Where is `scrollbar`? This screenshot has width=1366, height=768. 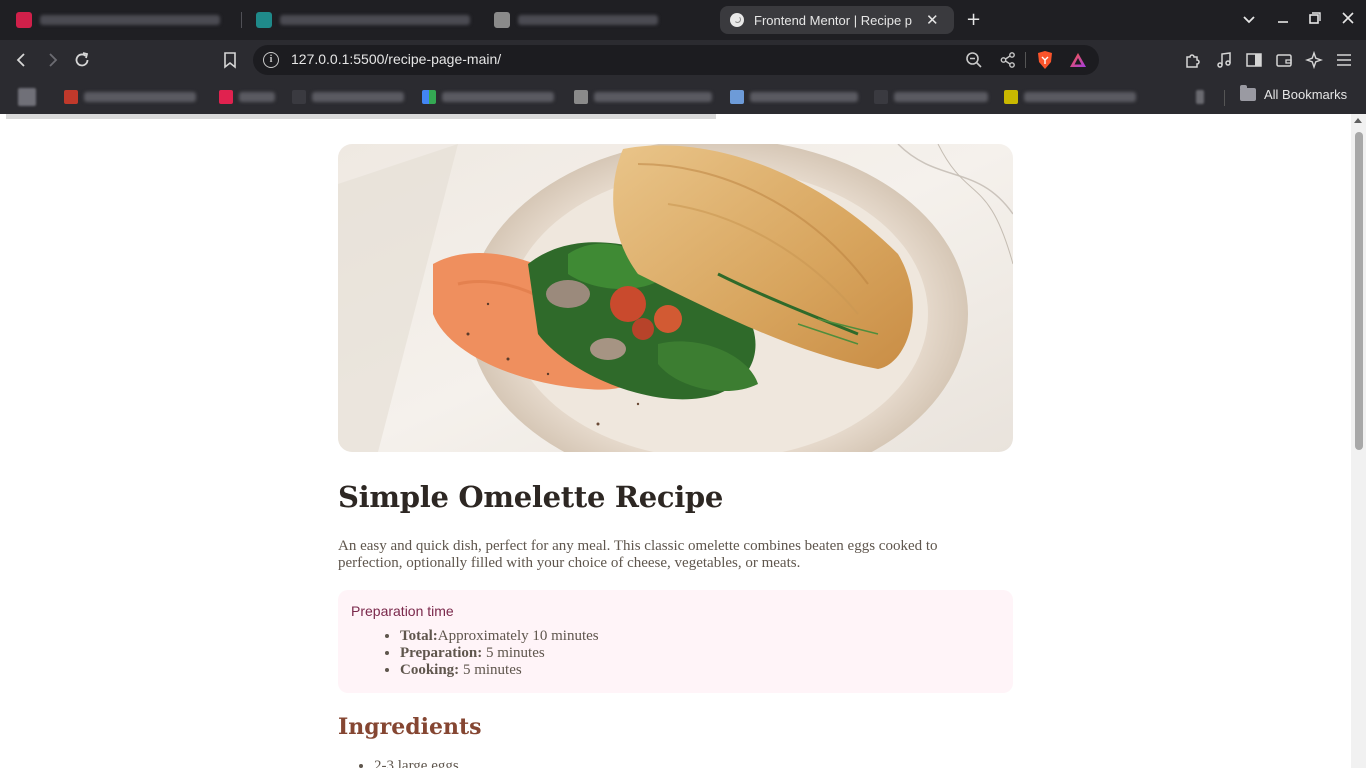
scrollbar is located at coordinates (1358, 441).